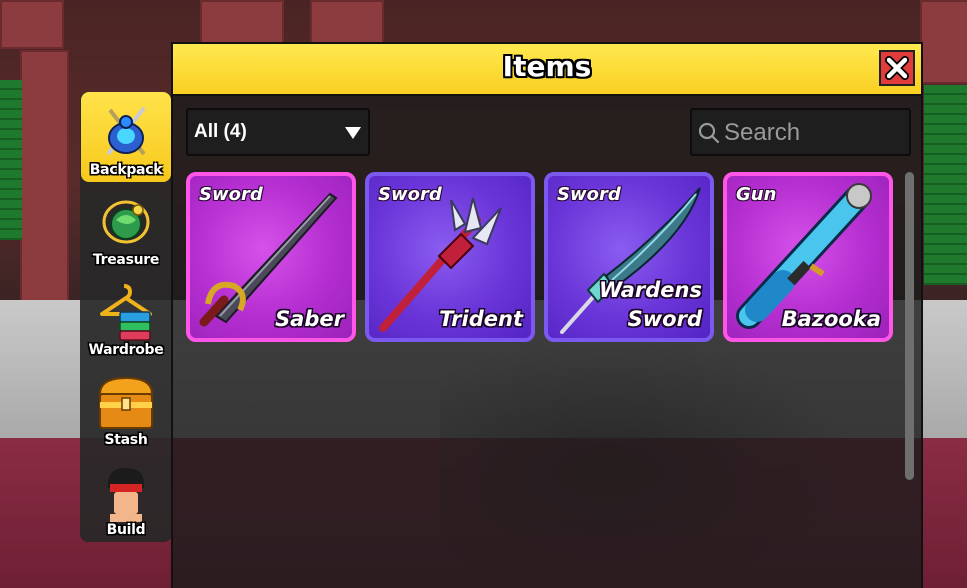 This screenshot has width=967, height=588. Describe the element at coordinates (309, 319) in the screenshot. I see `item-name-label: Saber` at that location.